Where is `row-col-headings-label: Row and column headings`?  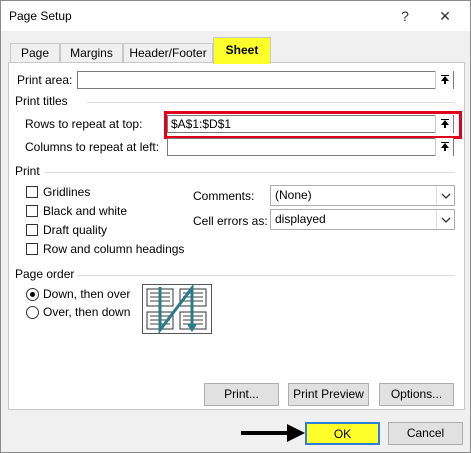
row-col-headings-label: Row and column headings is located at coordinates (114, 249).